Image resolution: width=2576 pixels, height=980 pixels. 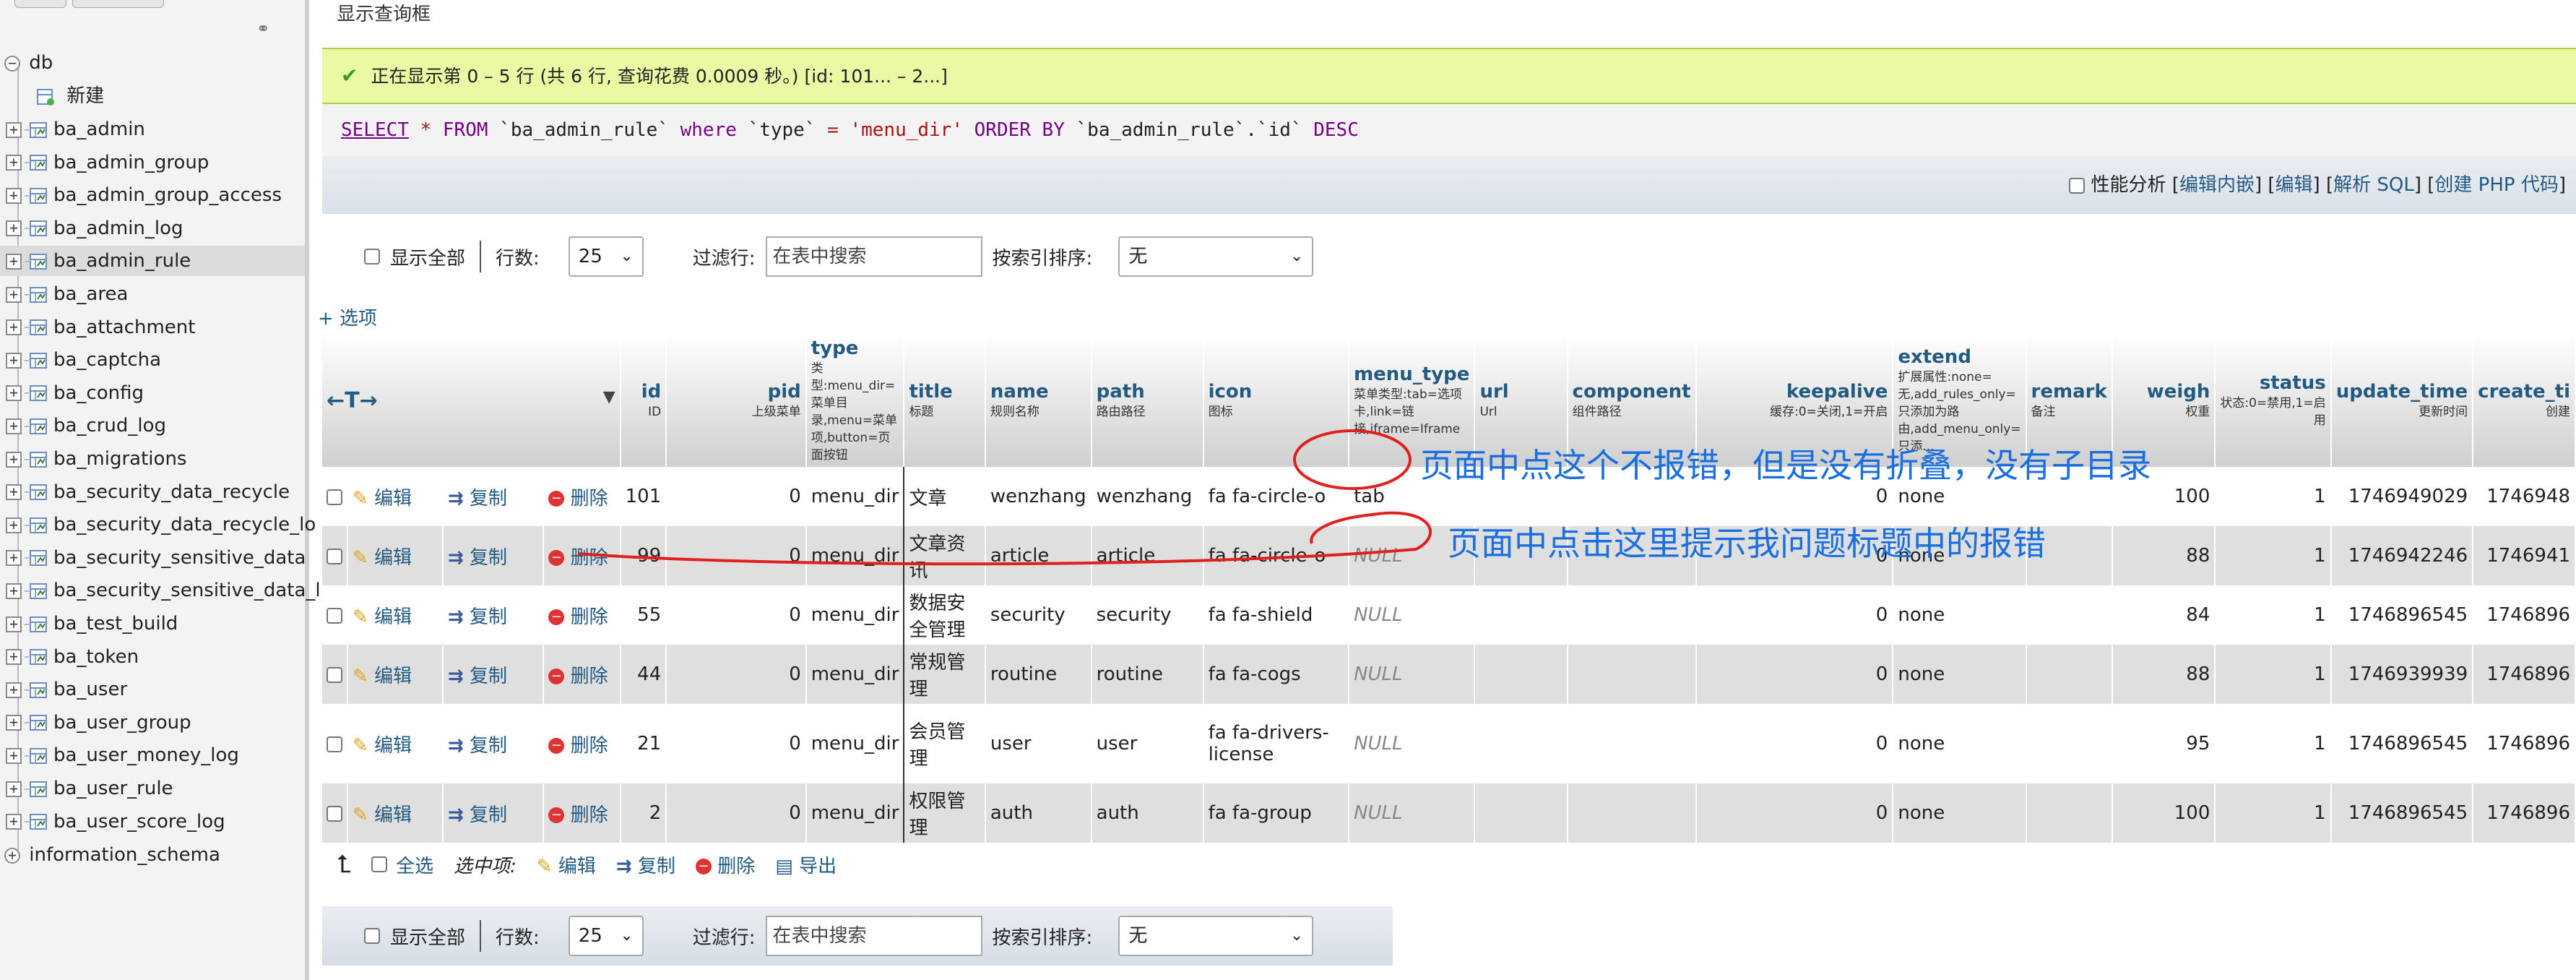 I want to click on cell-weigh: 84, so click(x=2164, y=615).